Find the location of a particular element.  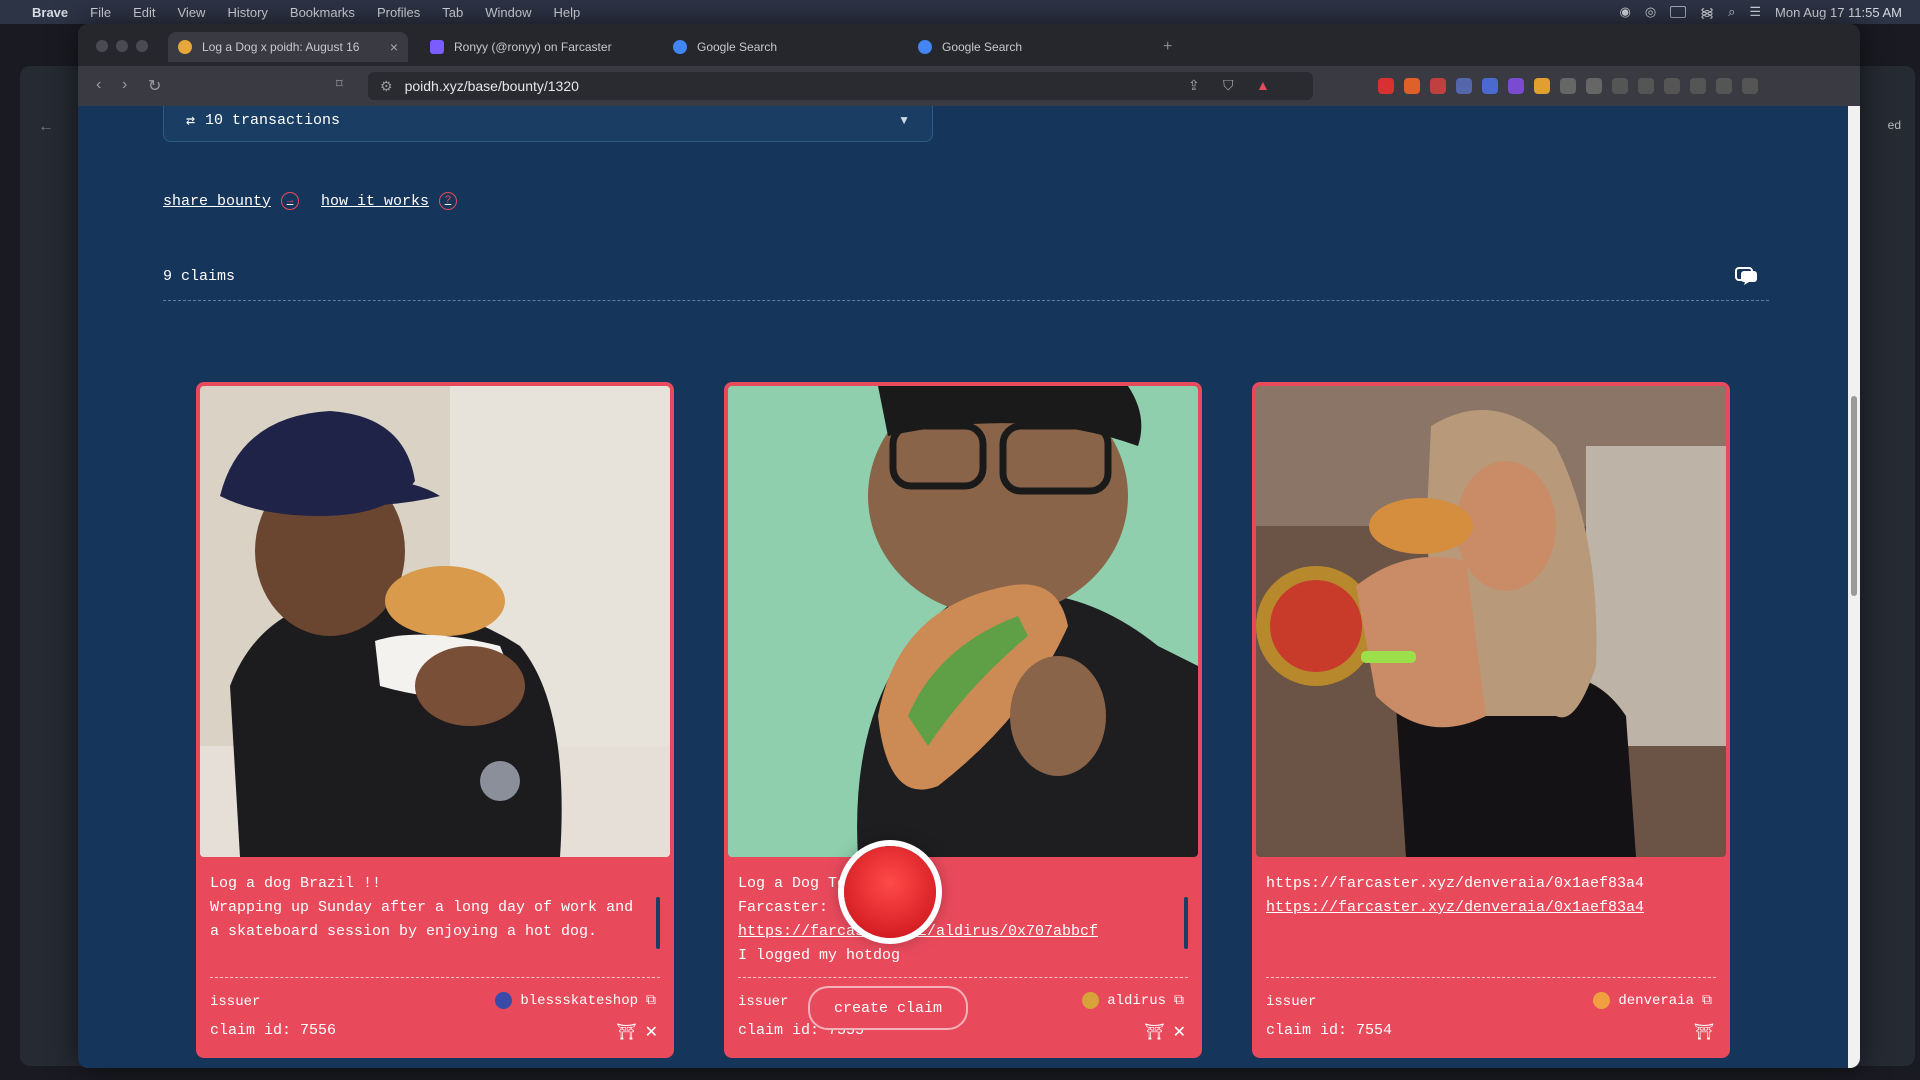

brave-shields-icon: ⛉ is located at coordinates (1228, 85).